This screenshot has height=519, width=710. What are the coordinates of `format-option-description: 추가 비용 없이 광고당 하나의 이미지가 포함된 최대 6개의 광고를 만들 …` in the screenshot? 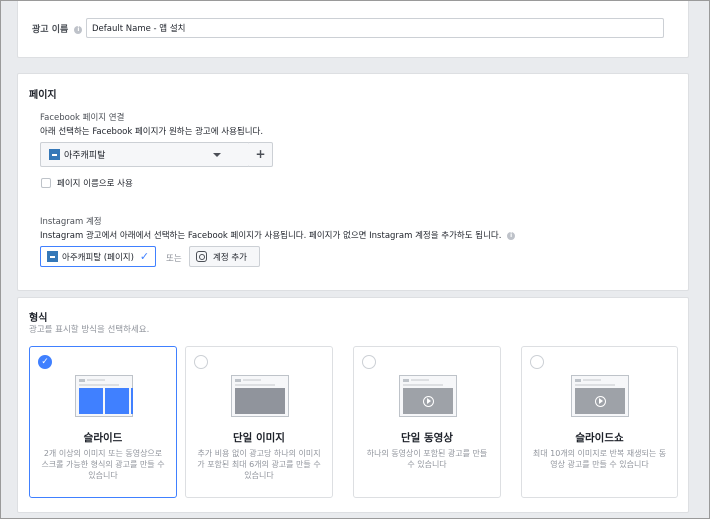 It's located at (259, 464).